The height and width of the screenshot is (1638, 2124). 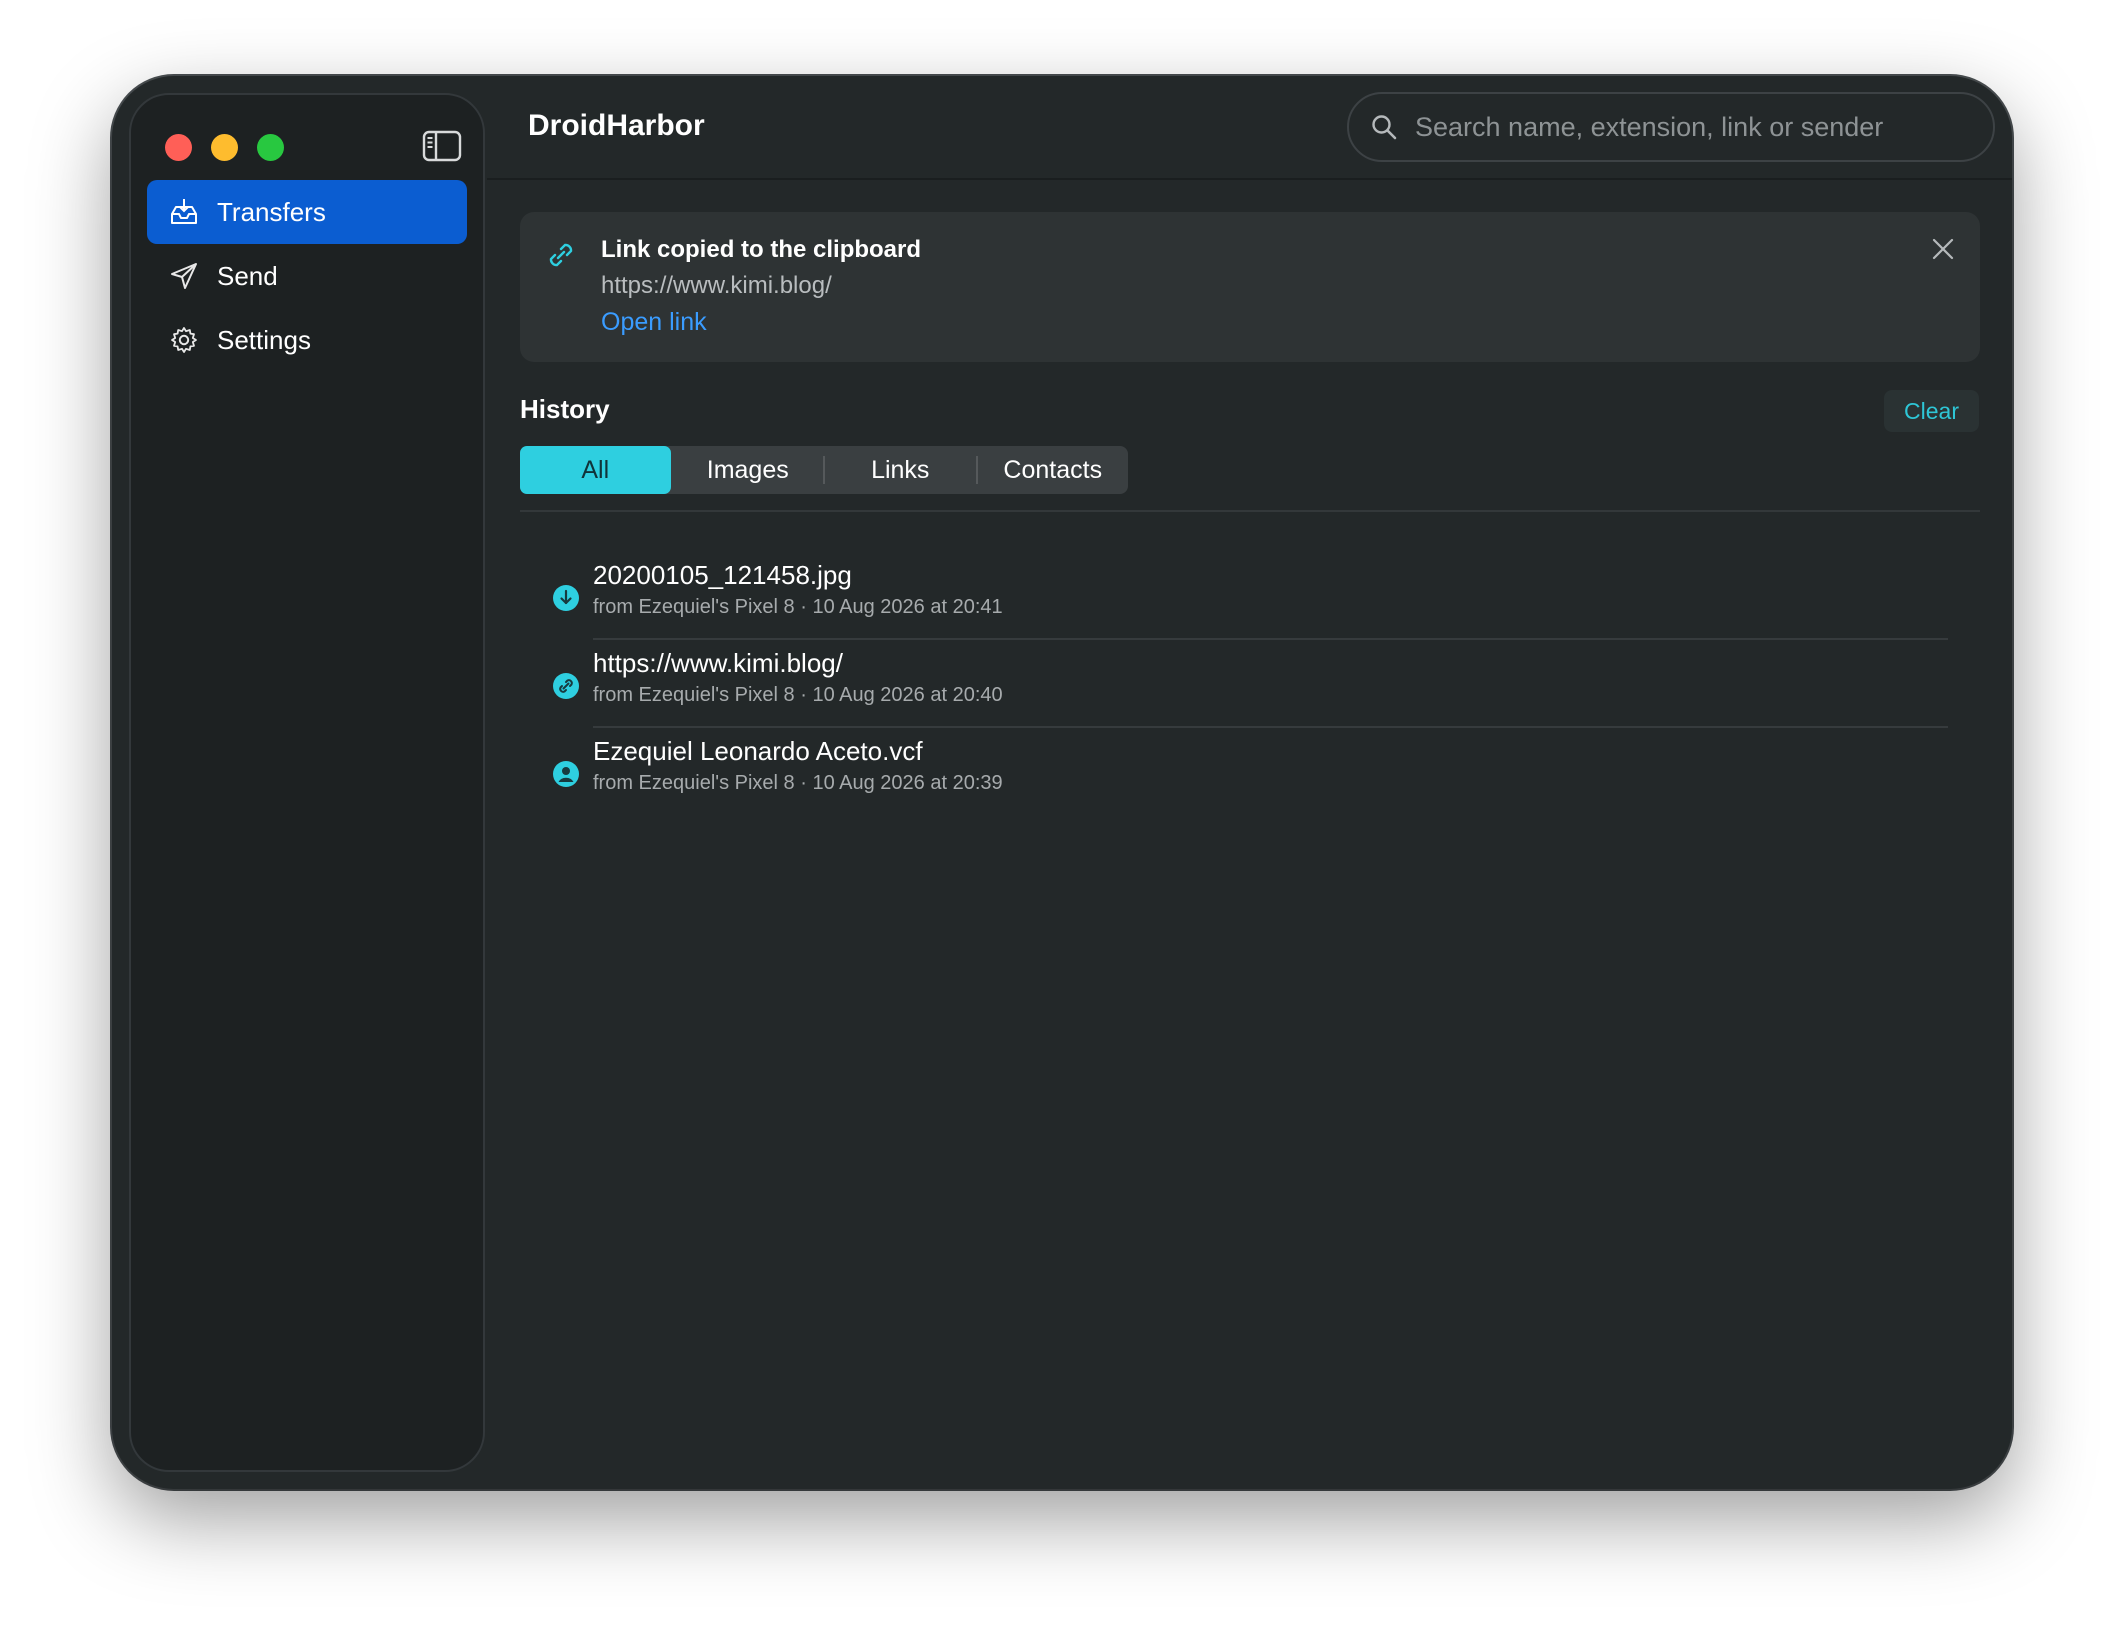 I want to click on filter-all: All, so click(x=595, y=470).